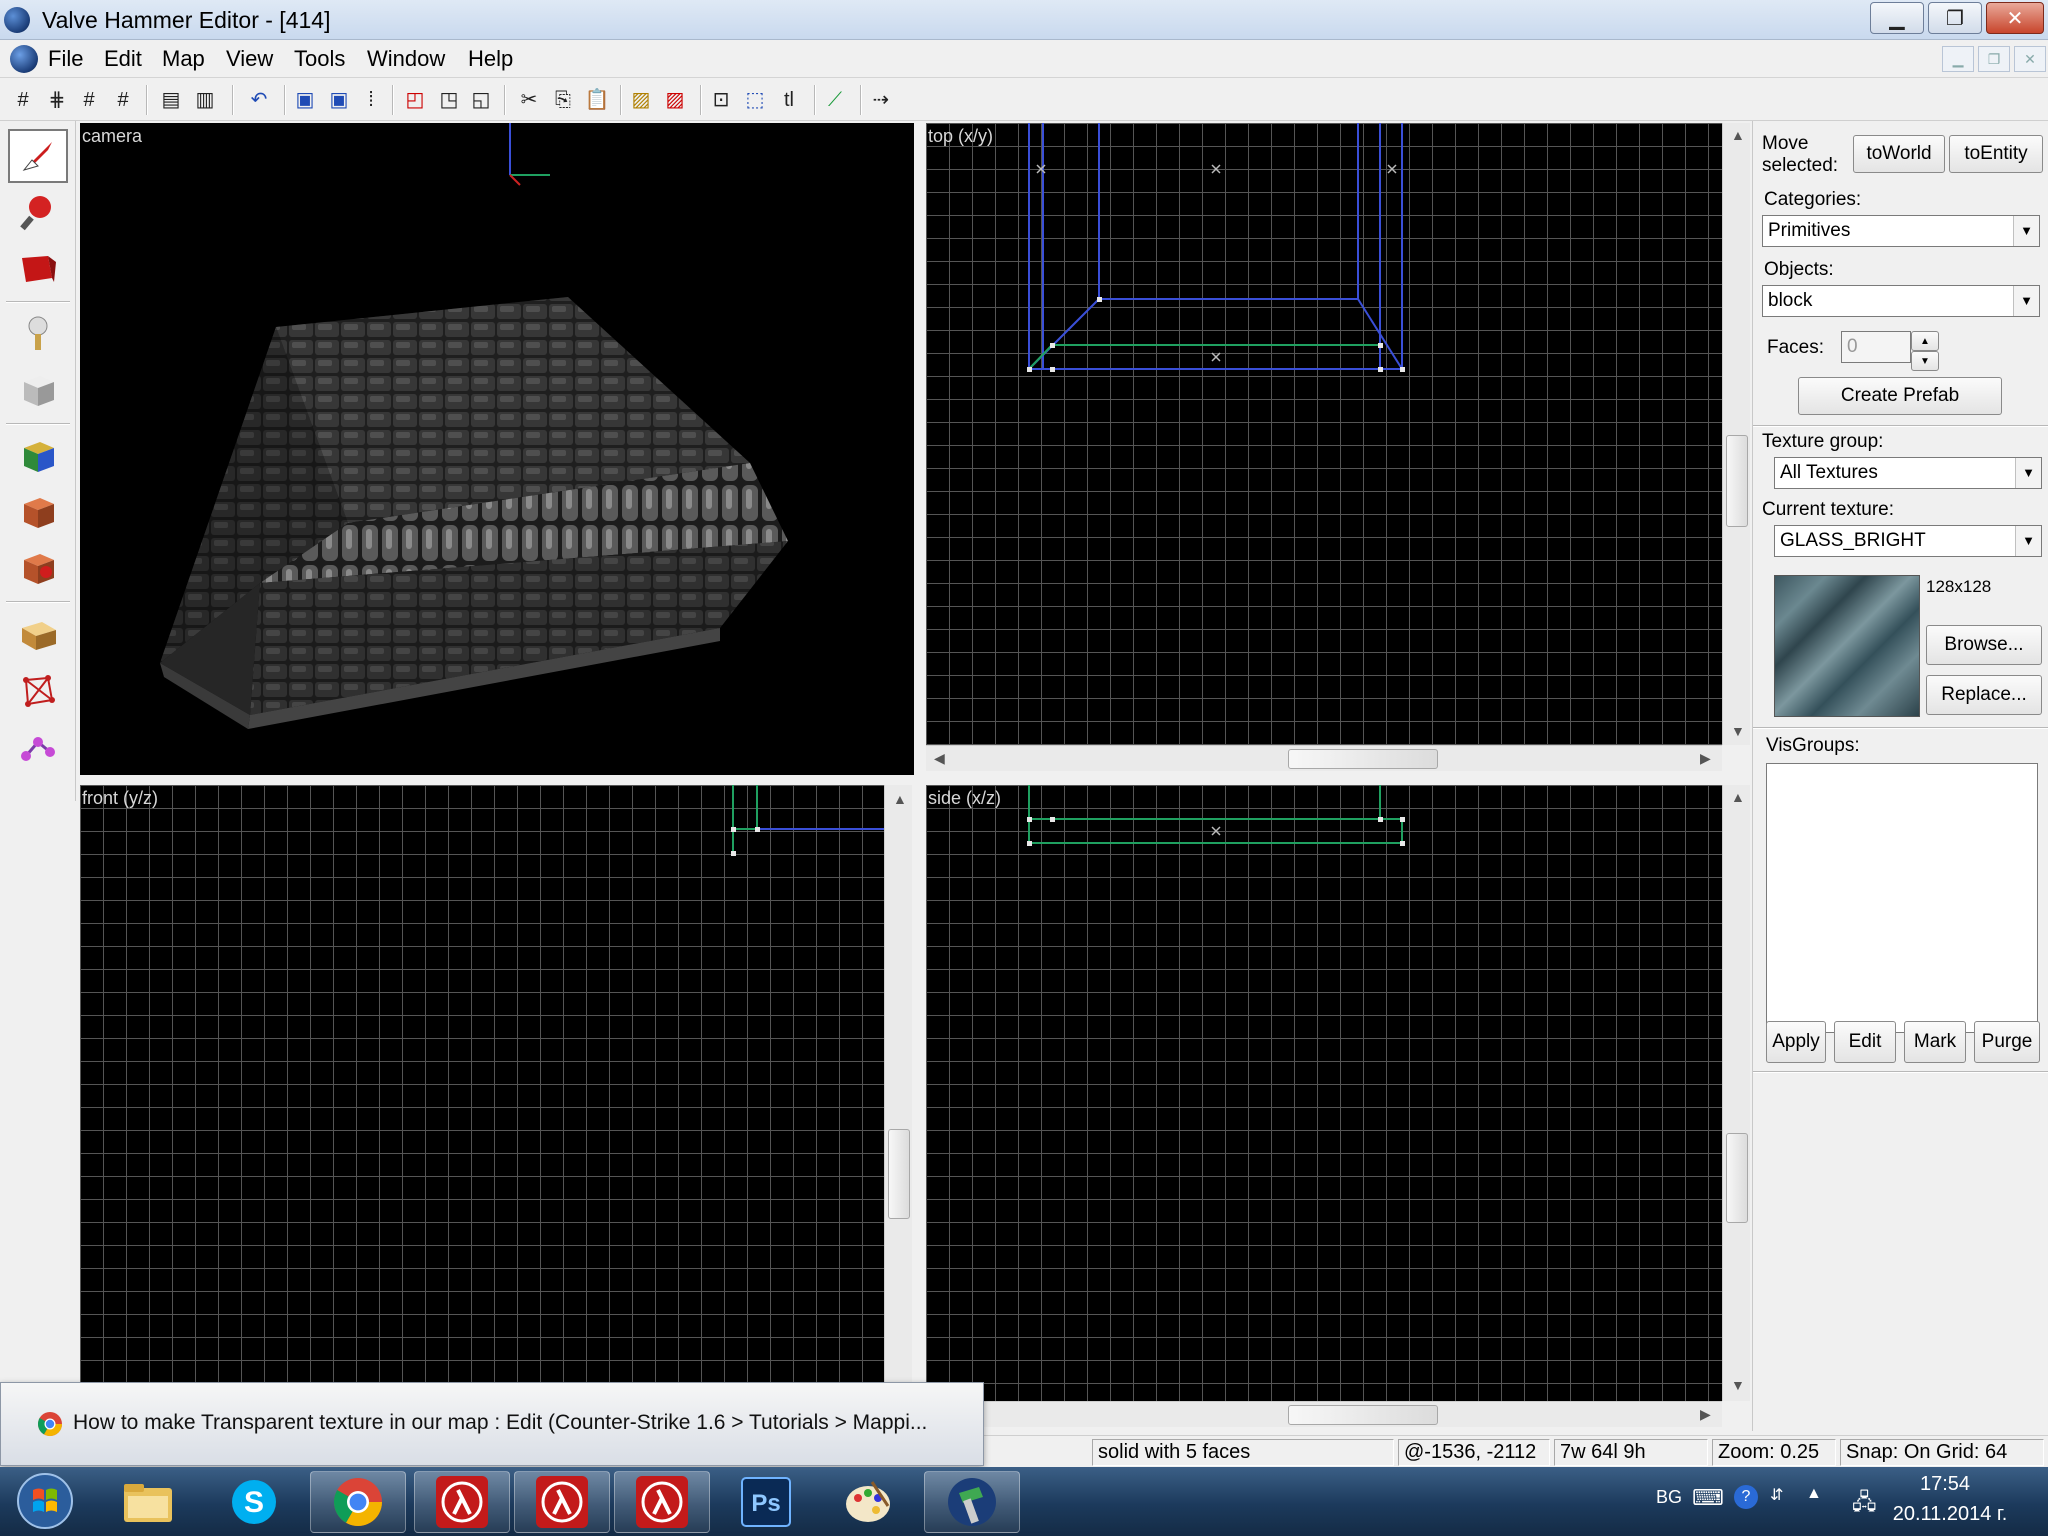 This screenshot has width=2048, height=1536. Describe the element at coordinates (65, 59) in the screenshot. I see `menu-file: File` at that location.